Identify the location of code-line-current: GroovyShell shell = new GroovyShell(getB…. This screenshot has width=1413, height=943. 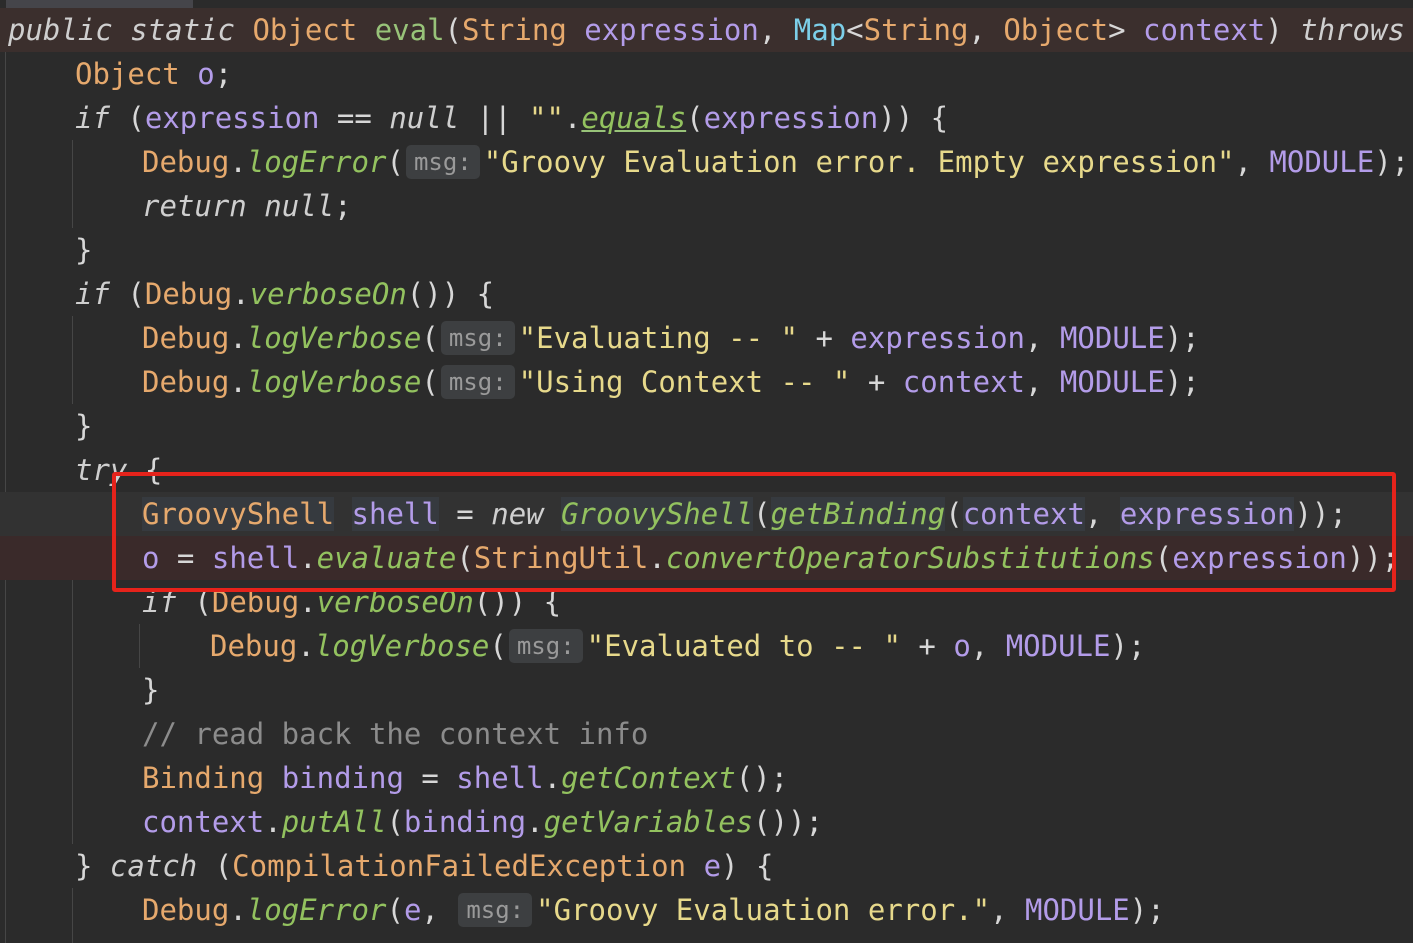
(706, 514).